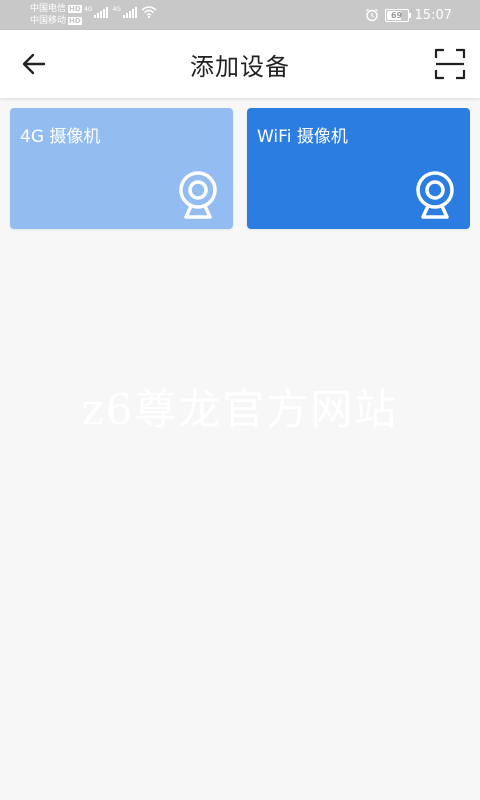  Describe the element at coordinates (433, 15) in the screenshot. I see `clock: 15:07` at that location.